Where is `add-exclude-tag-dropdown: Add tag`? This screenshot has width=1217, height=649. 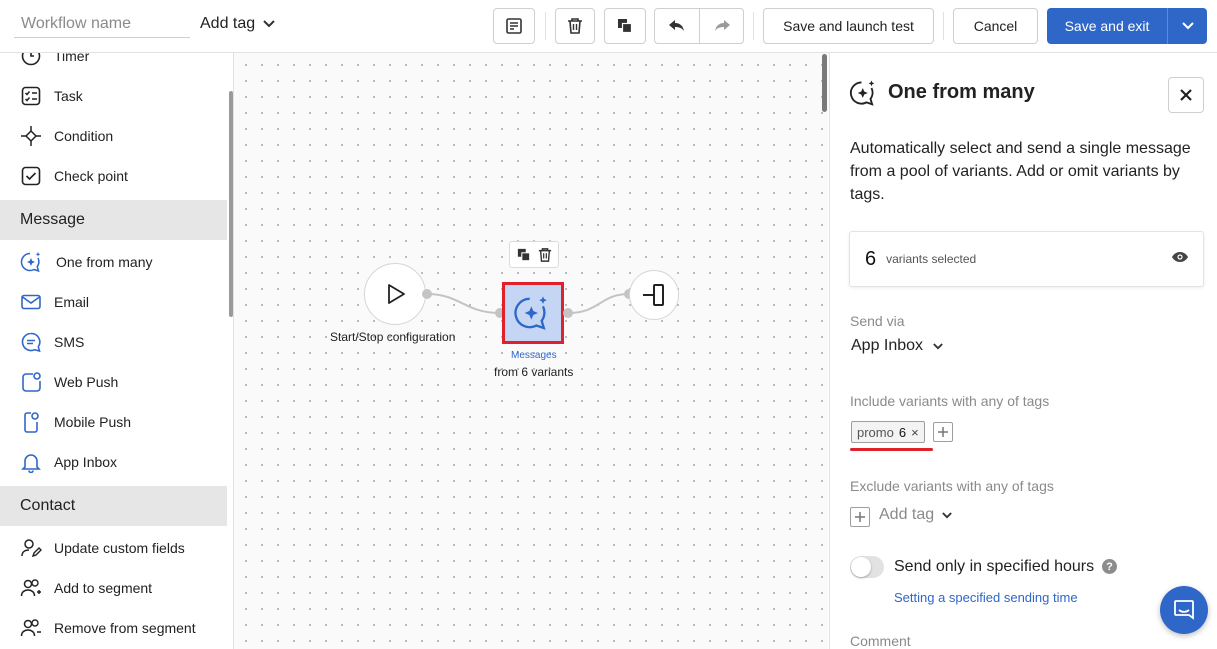 add-exclude-tag-dropdown: Add tag is located at coordinates (915, 515).